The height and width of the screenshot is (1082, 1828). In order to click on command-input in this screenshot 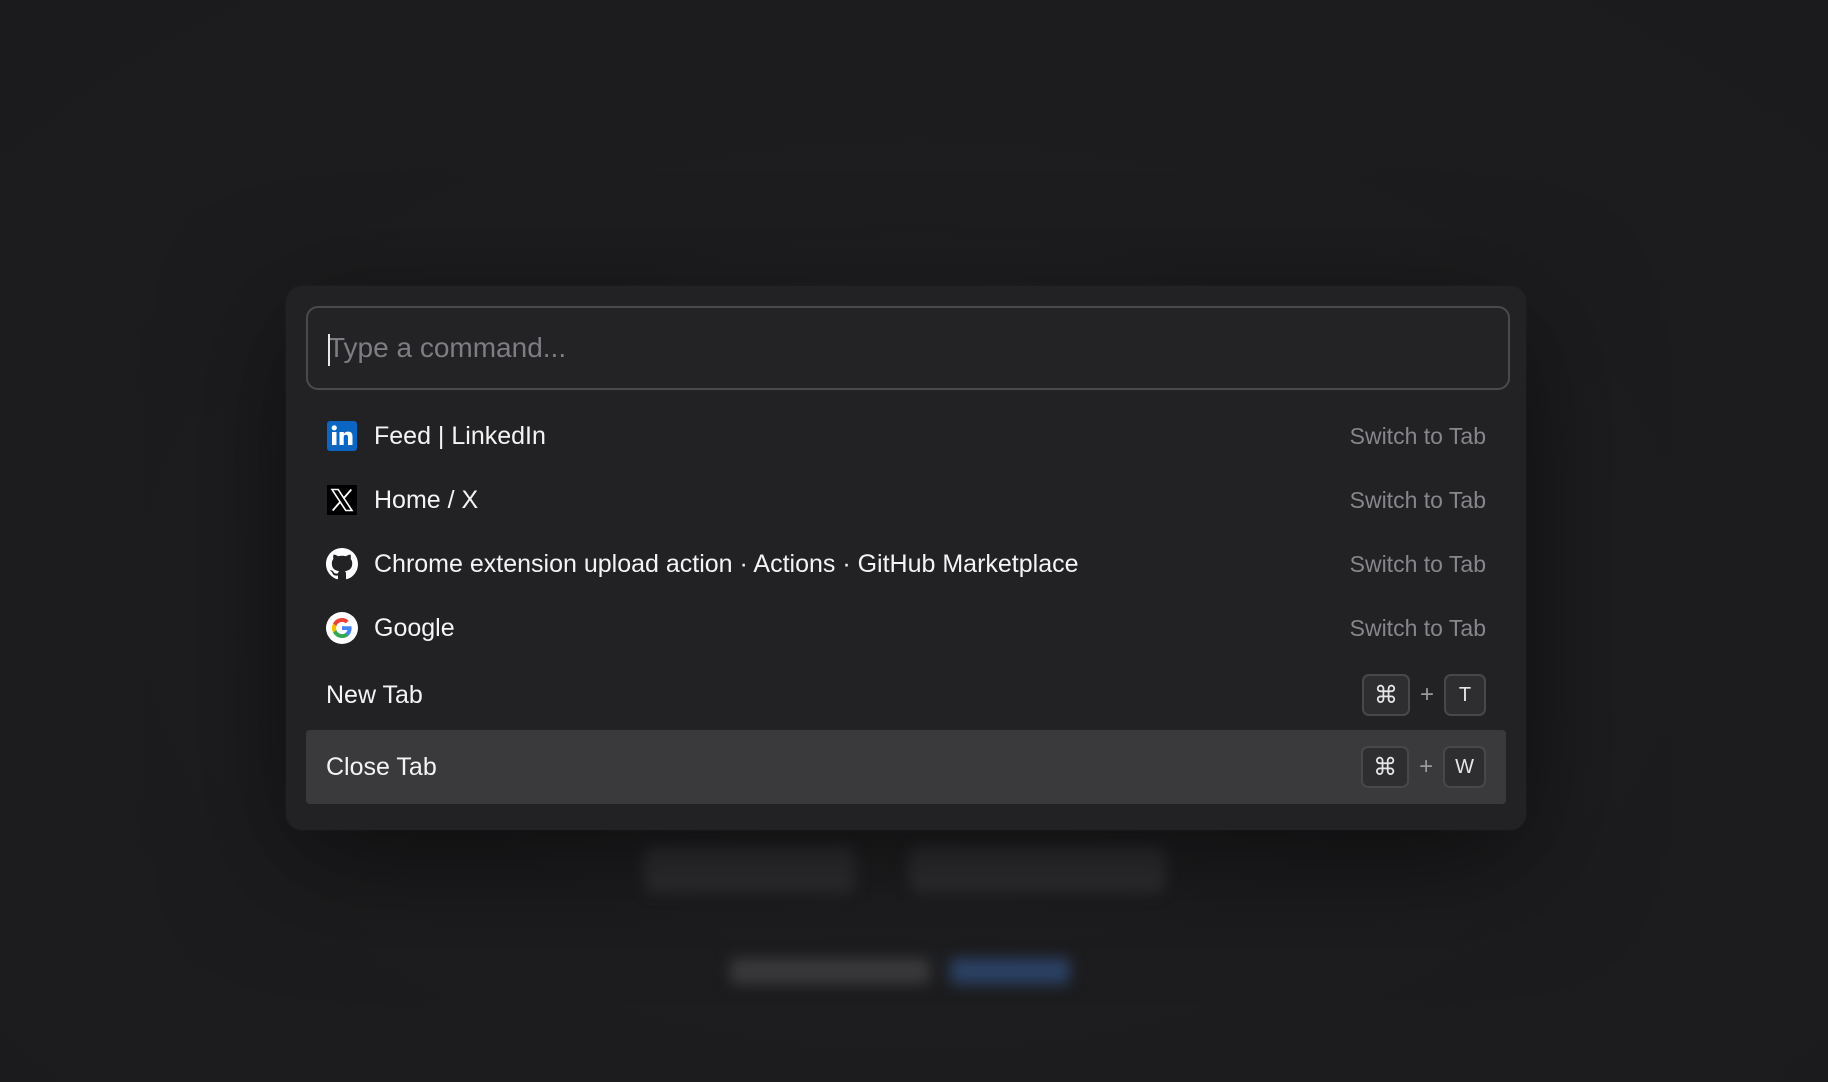, I will do `click(908, 348)`.